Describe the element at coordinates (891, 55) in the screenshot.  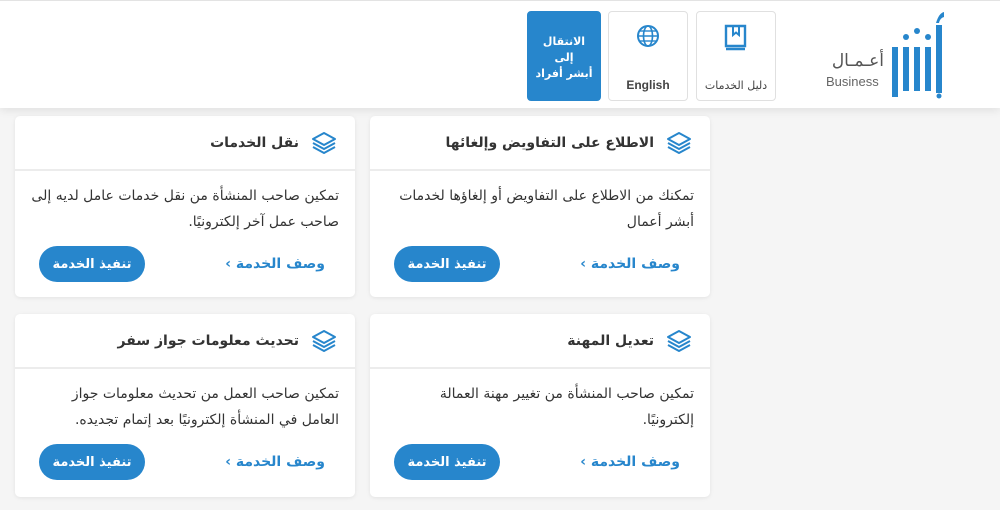
I see `absher-business-logo: أعـمـال Business` at that location.